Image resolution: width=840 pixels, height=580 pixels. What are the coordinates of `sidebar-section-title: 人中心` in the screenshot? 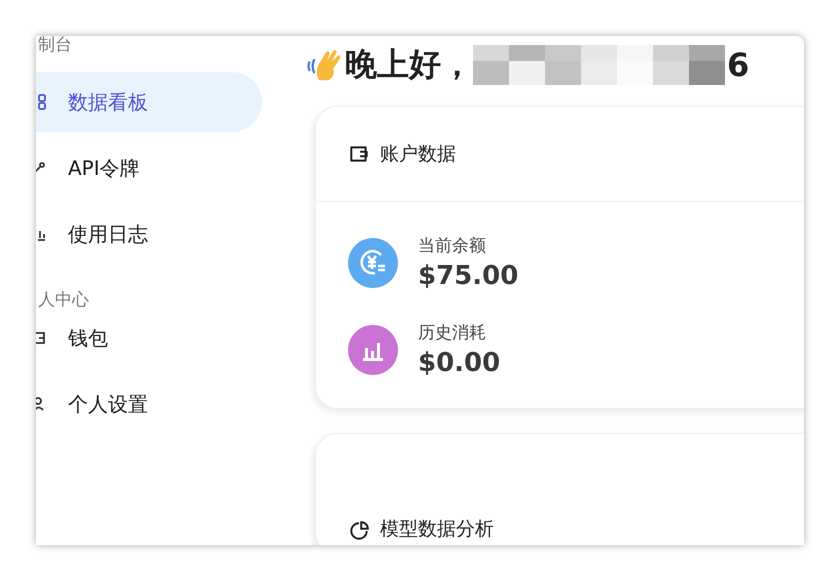 It's located at (63, 298).